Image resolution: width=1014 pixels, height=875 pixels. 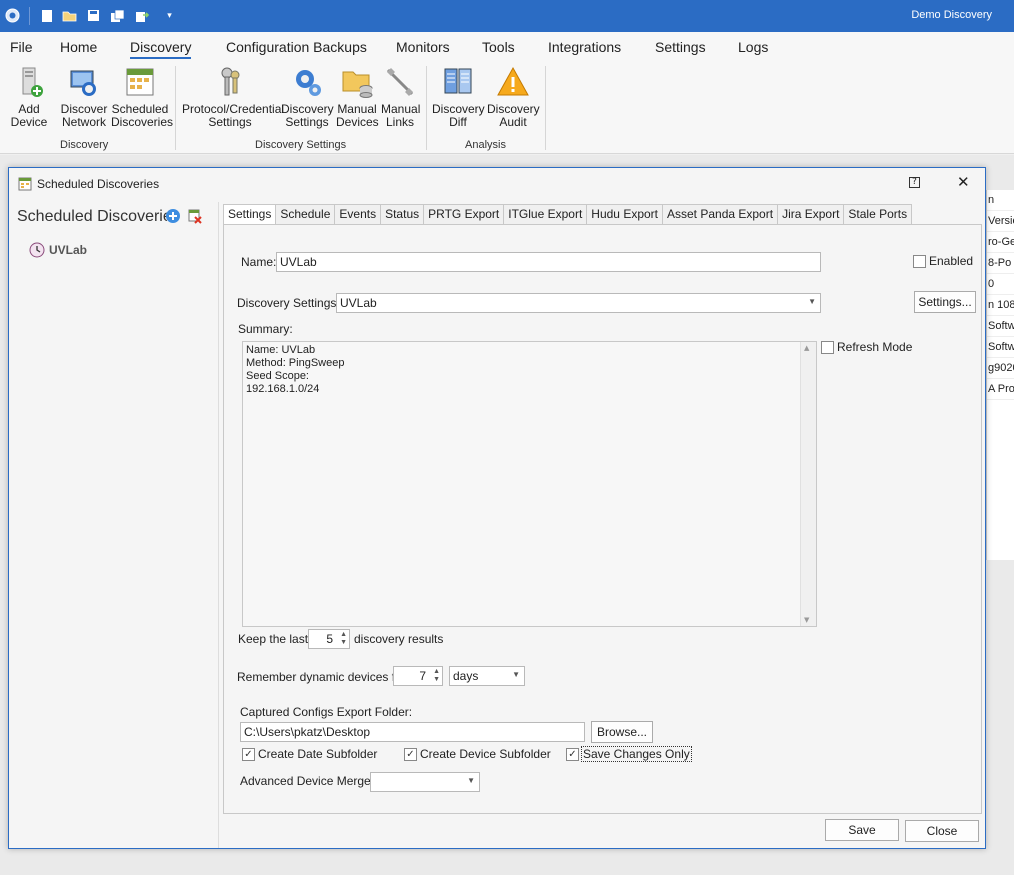 What do you see at coordinates (142, 15) in the screenshot?
I see `export-icon` at bounding box center [142, 15].